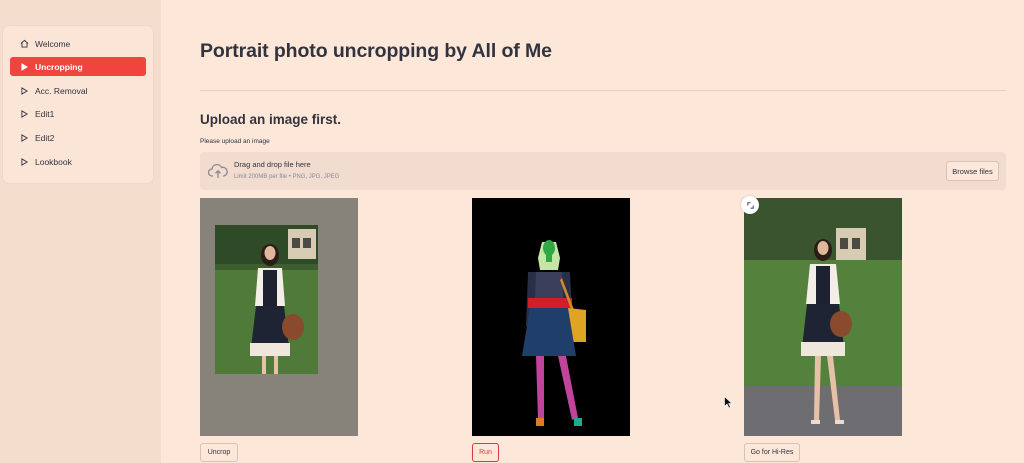 The height and width of the screenshot is (463, 1024). I want to click on uncrop-button: Uncrop, so click(219, 452).